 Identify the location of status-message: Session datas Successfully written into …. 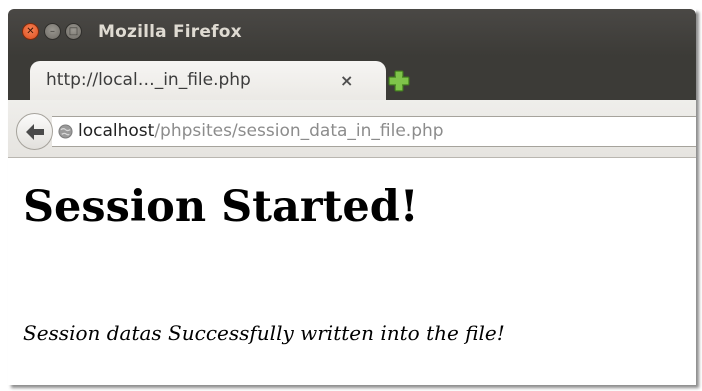
(264, 333).